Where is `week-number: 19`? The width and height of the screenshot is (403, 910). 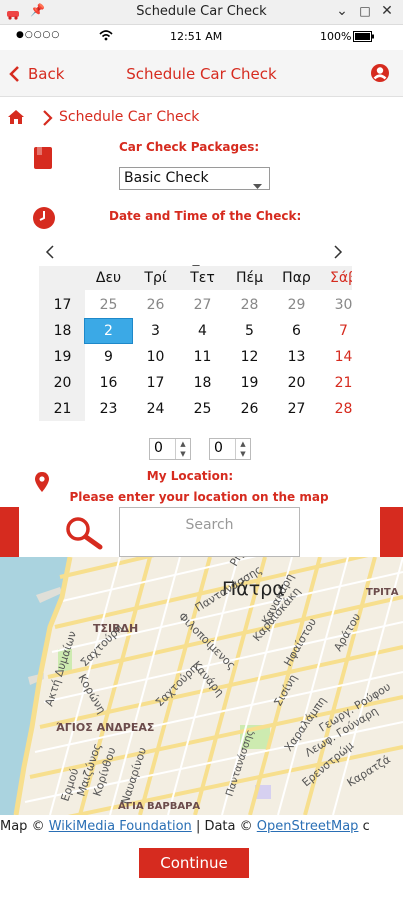
week-number: 19 is located at coordinates (62, 357).